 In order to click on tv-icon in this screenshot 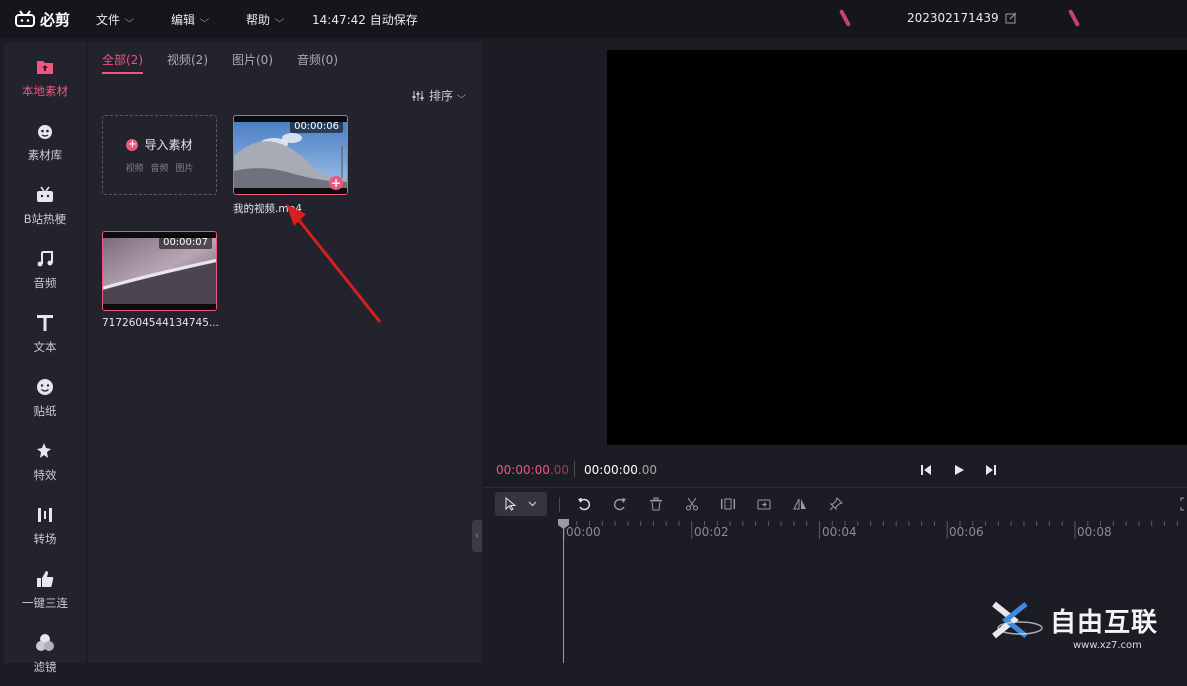, I will do `click(45, 194)`.